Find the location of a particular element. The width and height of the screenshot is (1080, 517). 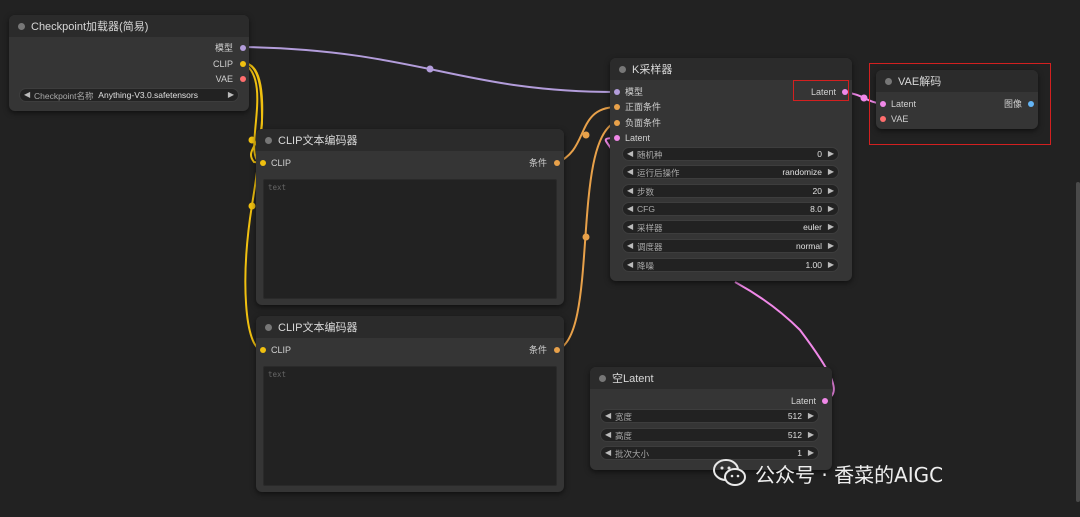

clip-text-encoder-node-1: CLIP文本编码器 CLIP 条件 text is located at coordinates (410, 217).